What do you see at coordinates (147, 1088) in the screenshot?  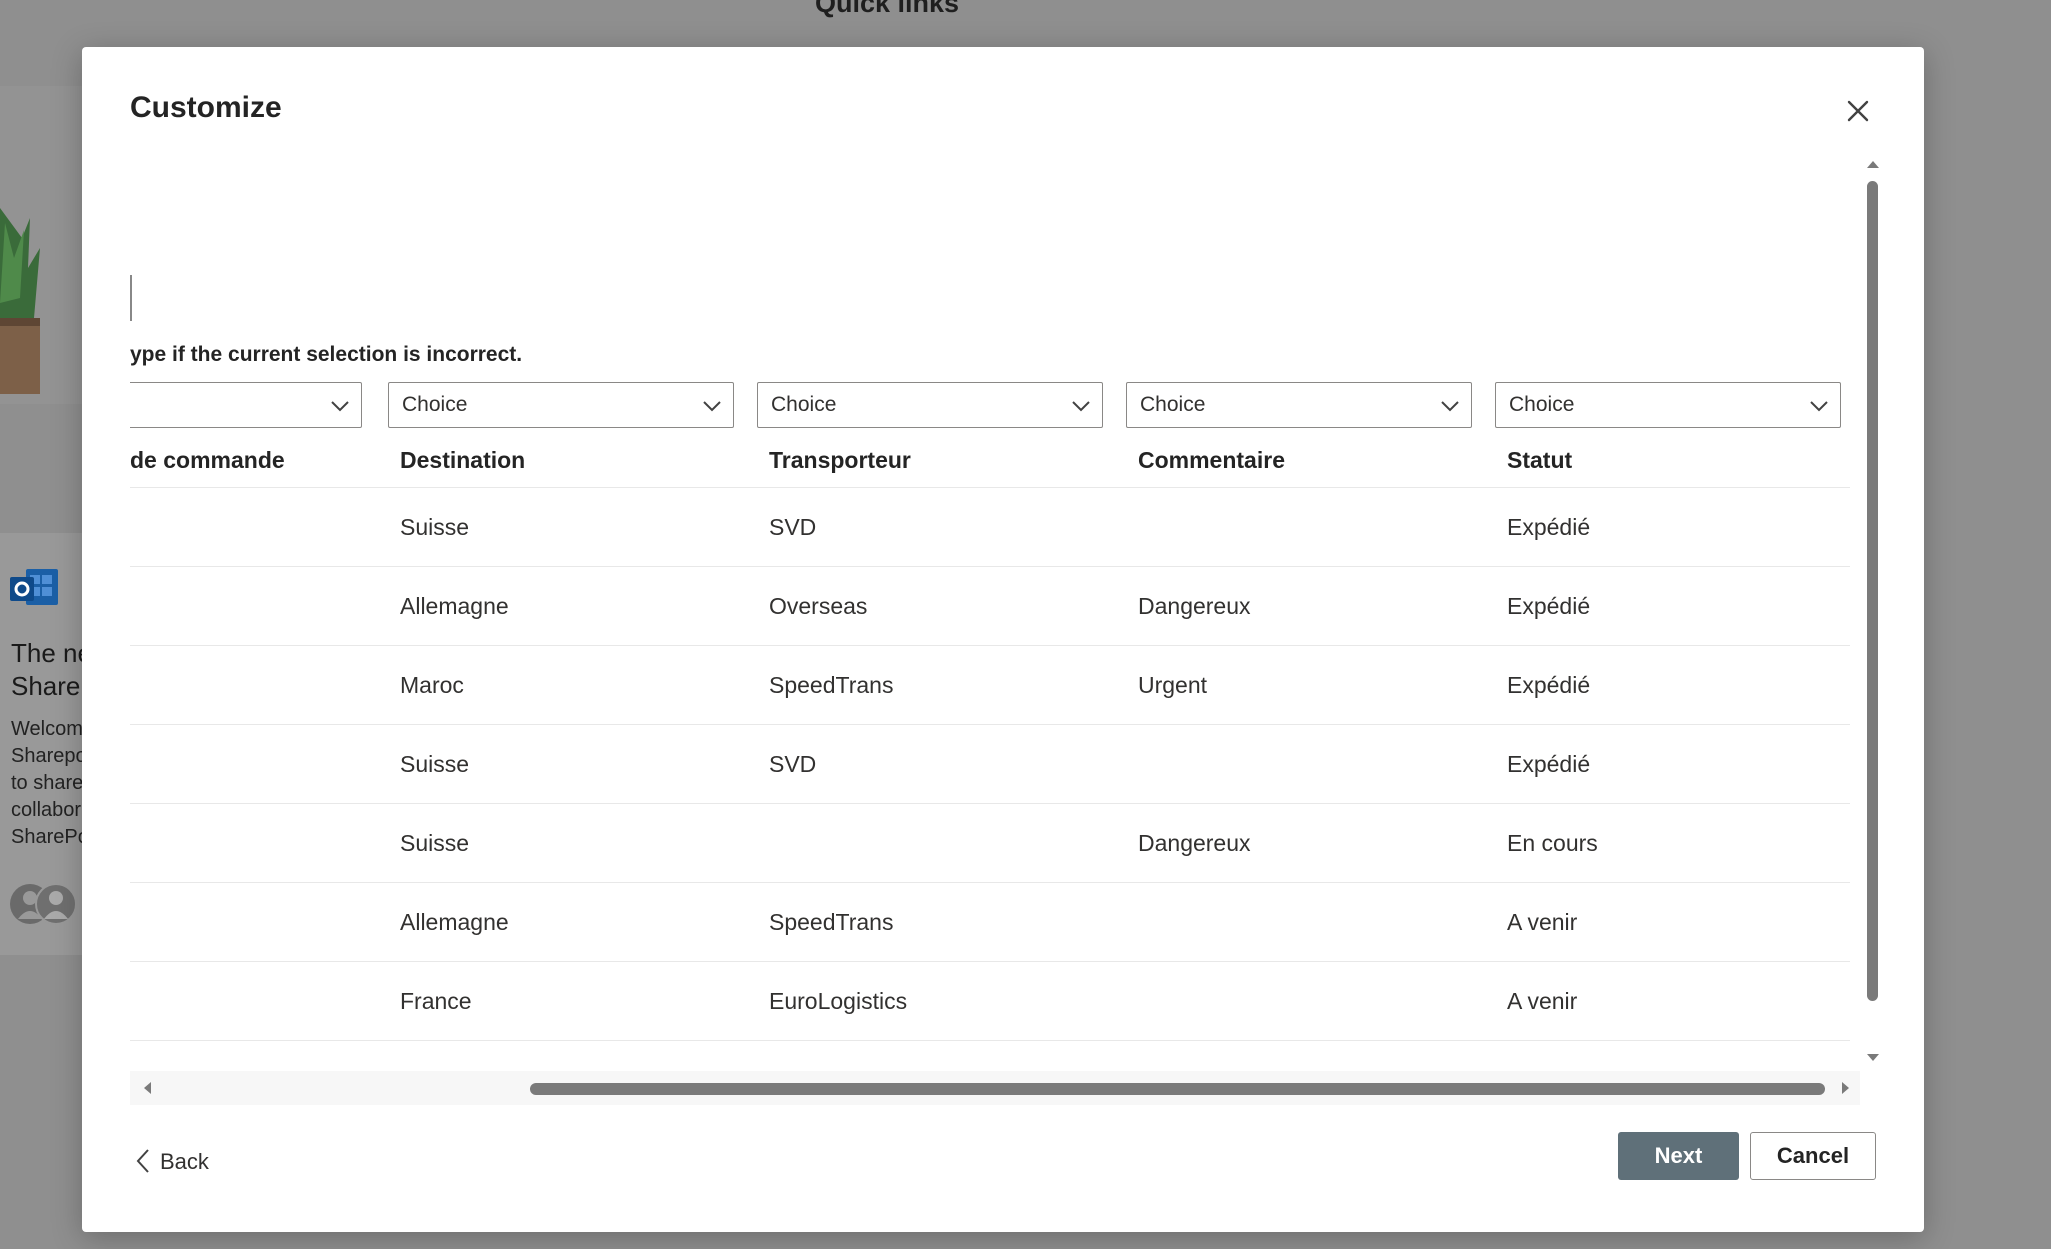 I see `scroll-left-arrow-icon` at bounding box center [147, 1088].